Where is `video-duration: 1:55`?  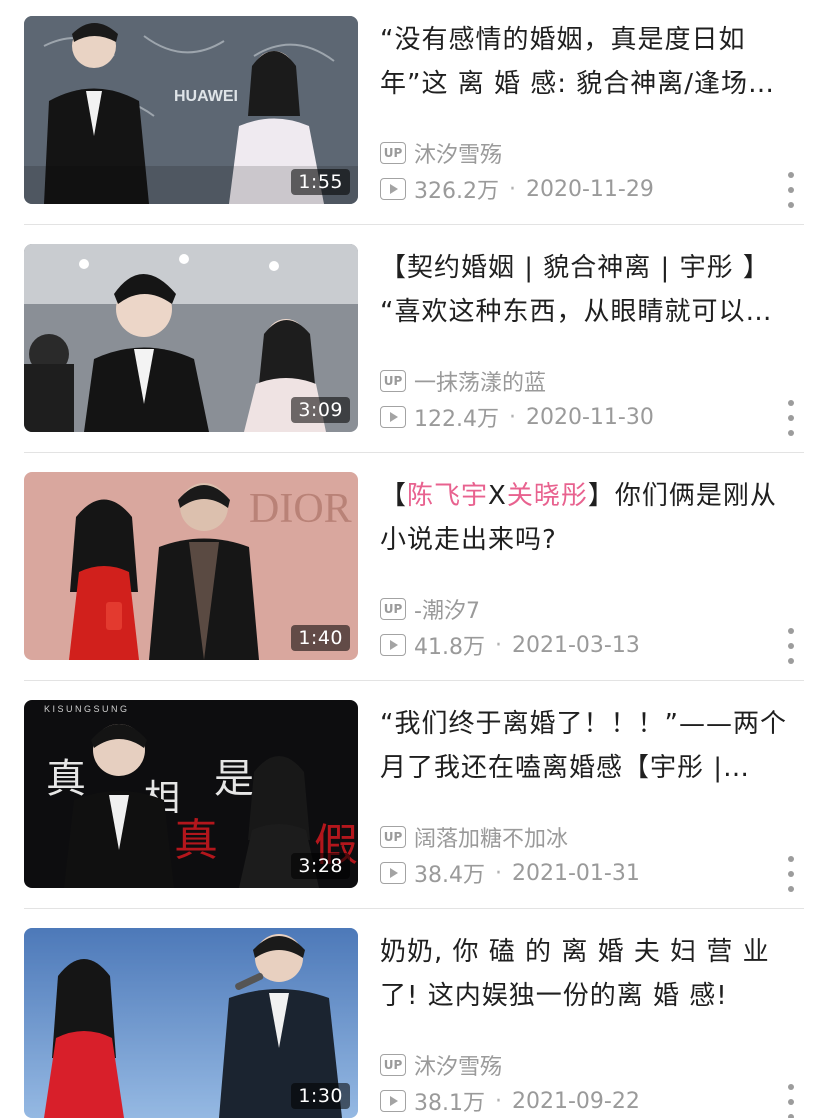
video-duration: 1:55 is located at coordinates (320, 182).